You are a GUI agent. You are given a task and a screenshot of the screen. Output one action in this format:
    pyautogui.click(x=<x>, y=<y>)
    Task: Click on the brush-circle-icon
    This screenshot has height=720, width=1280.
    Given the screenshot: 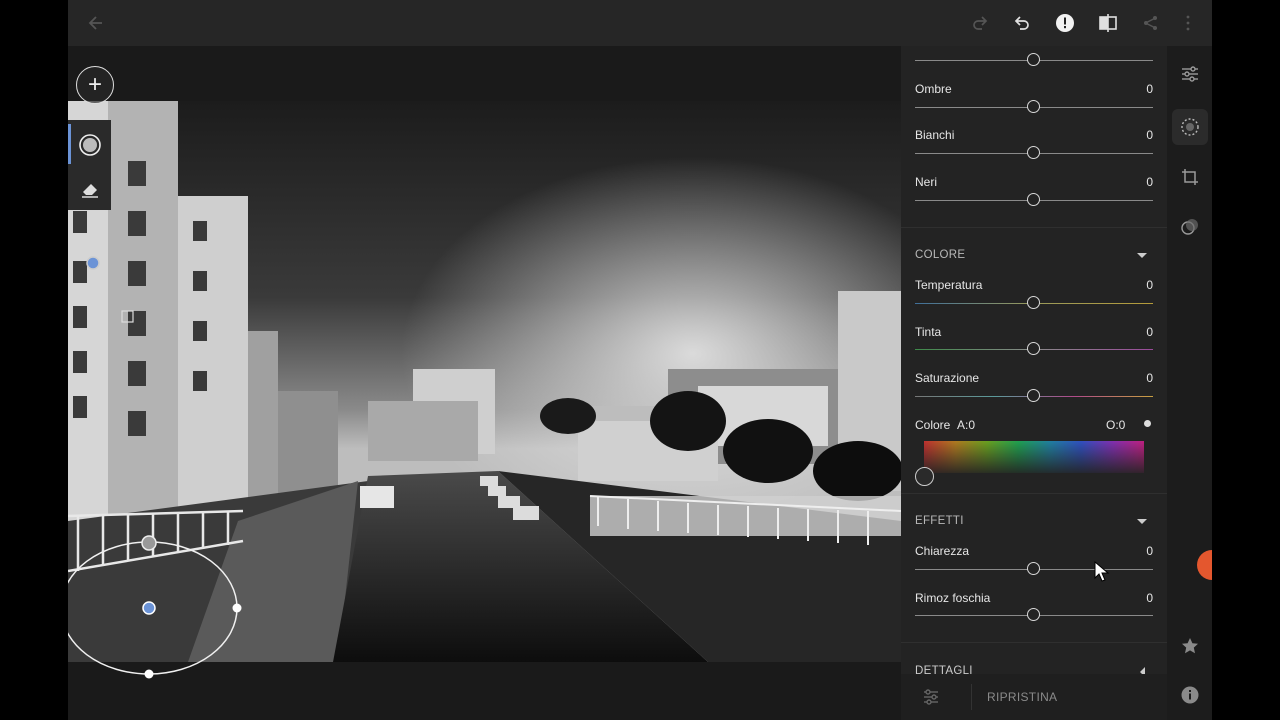 What is the action you would take?
    pyautogui.click(x=90, y=145)
    